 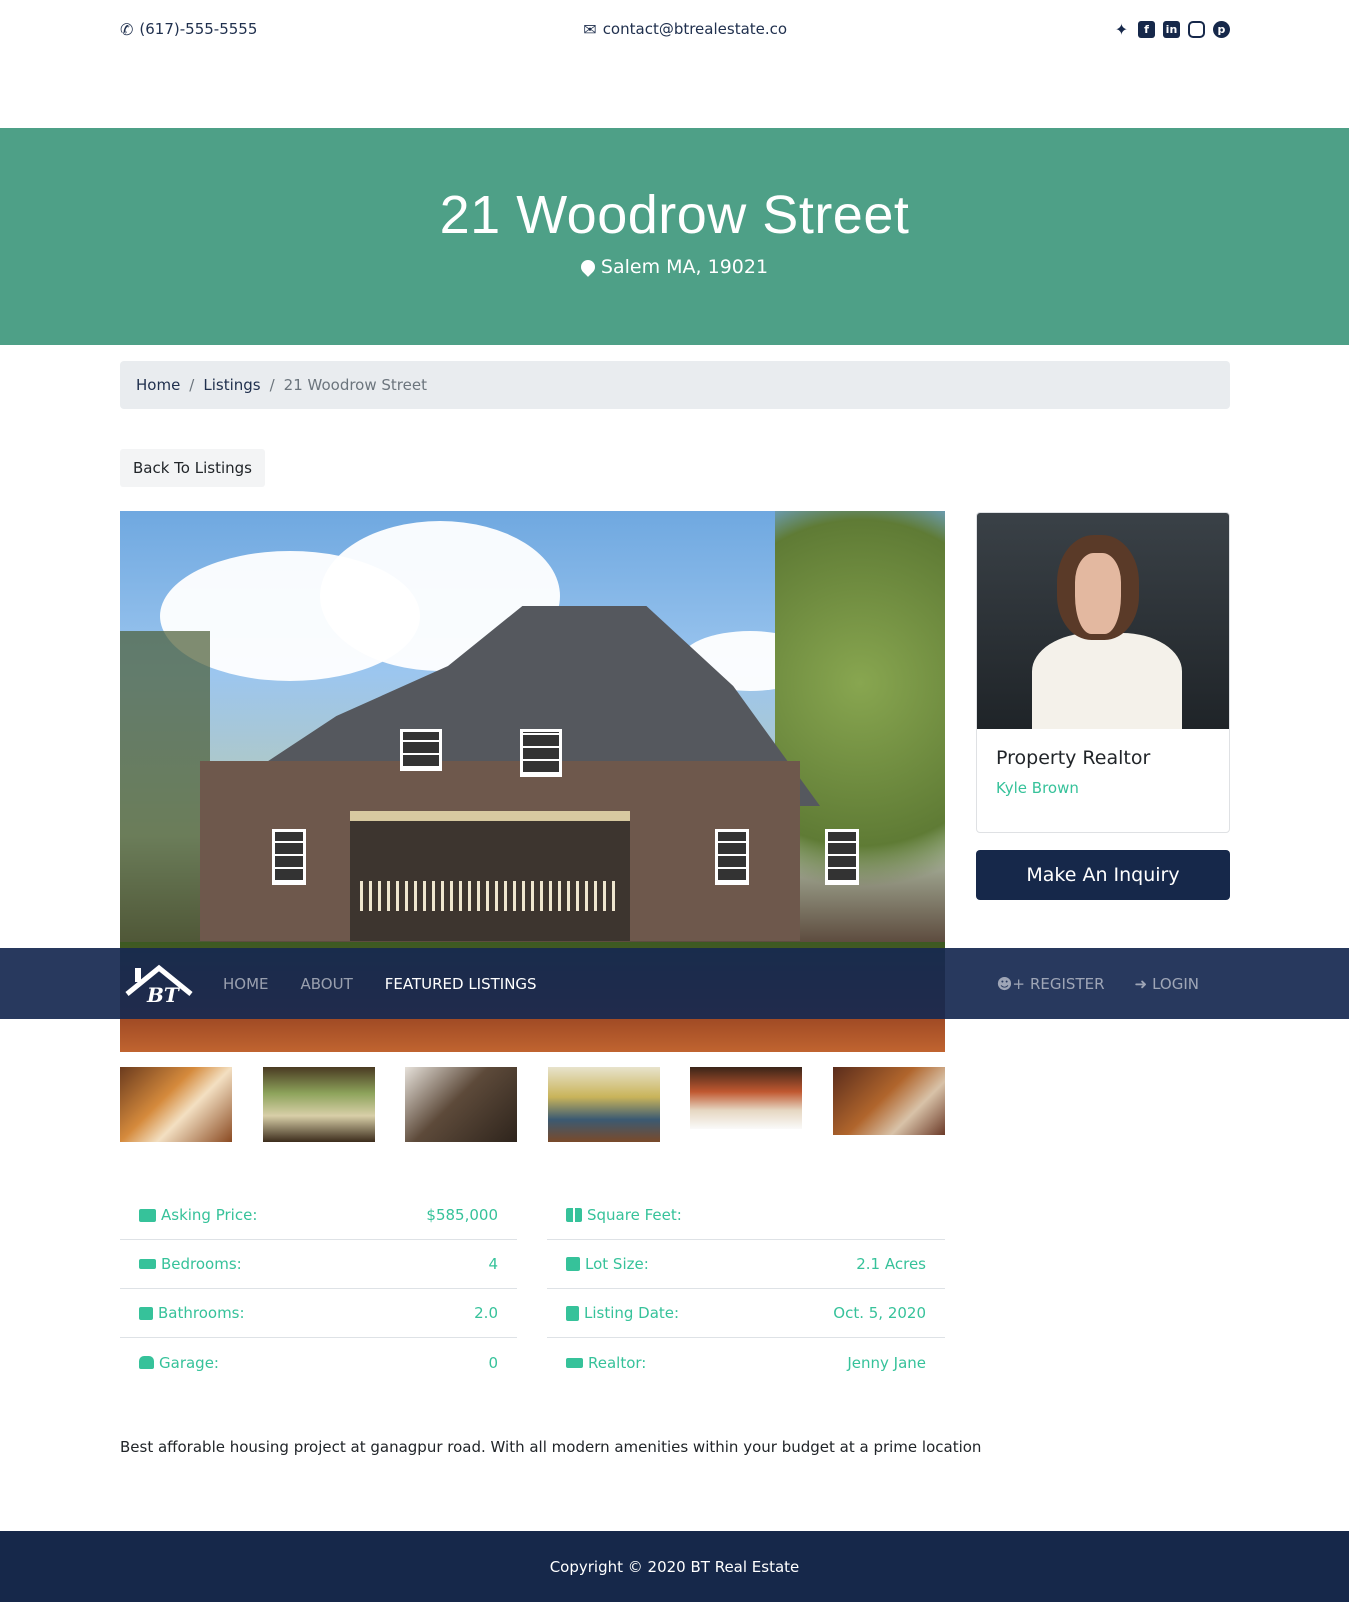 I want to click on bath-icon, so click(x=146, y=1313).